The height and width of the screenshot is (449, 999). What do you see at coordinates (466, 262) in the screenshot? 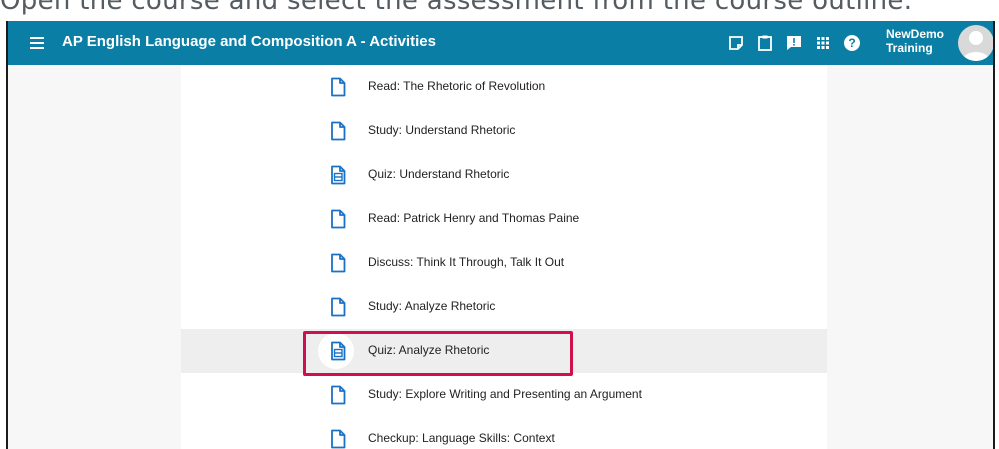
I see `activity-label: Discuss: Think It Through, Talk It Out` at bounding box center [466, 262].